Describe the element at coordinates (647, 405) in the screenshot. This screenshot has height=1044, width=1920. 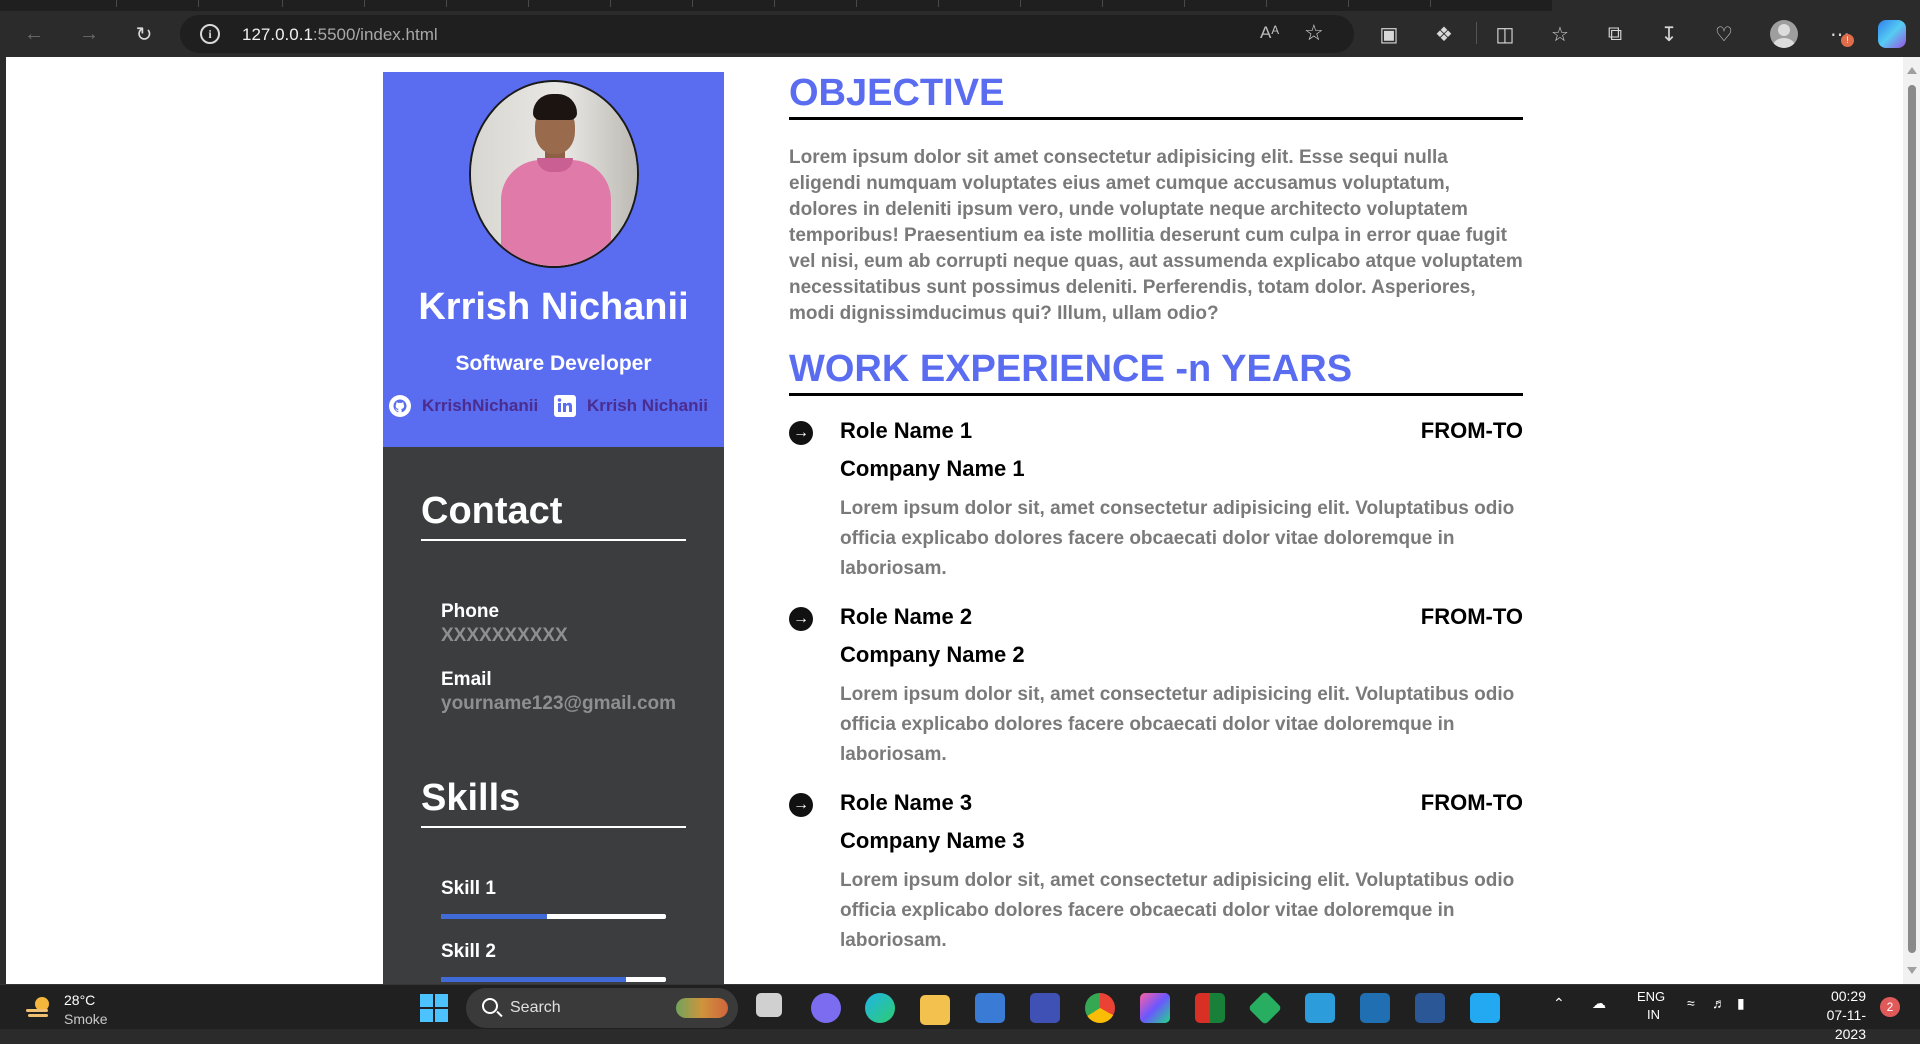
I see `linkedin-label: Krrish Nichanii` at that location.